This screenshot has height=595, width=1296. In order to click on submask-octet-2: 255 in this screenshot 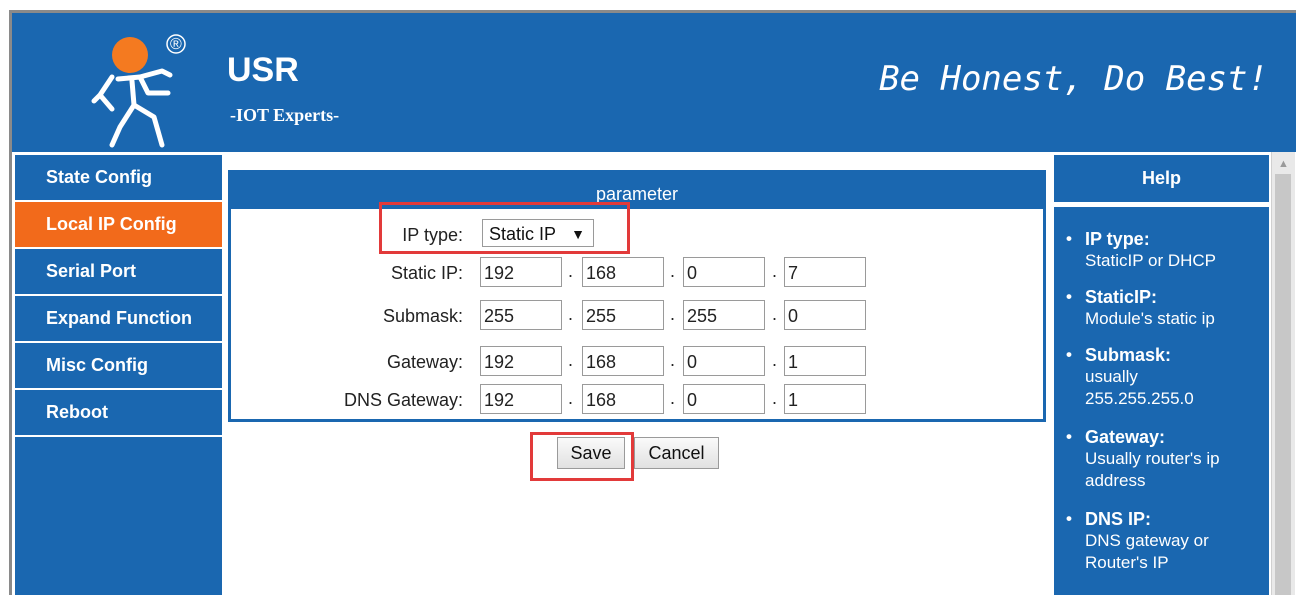, I will do `click(623, 315)`.